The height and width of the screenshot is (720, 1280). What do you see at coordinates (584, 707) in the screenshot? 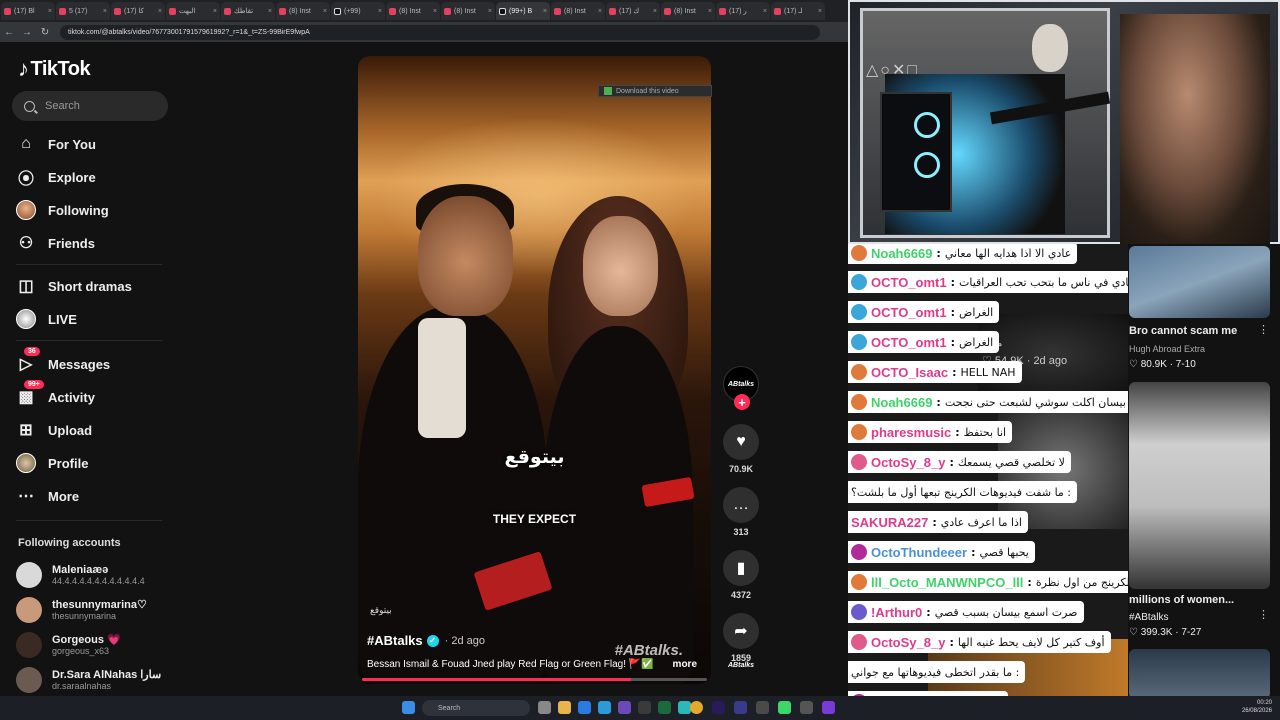
I see `edge-icon` at bounding box center [584, 707].